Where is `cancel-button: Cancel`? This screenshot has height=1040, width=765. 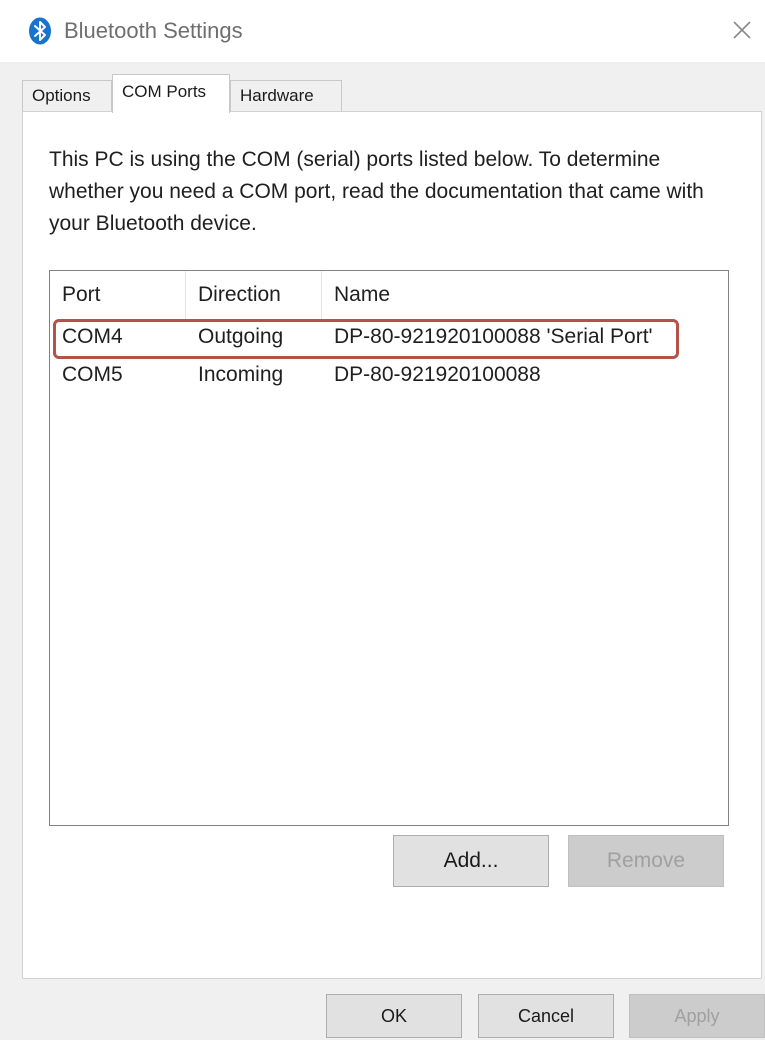 cancel-button: Cancel is located at coordinates (546, 1016).